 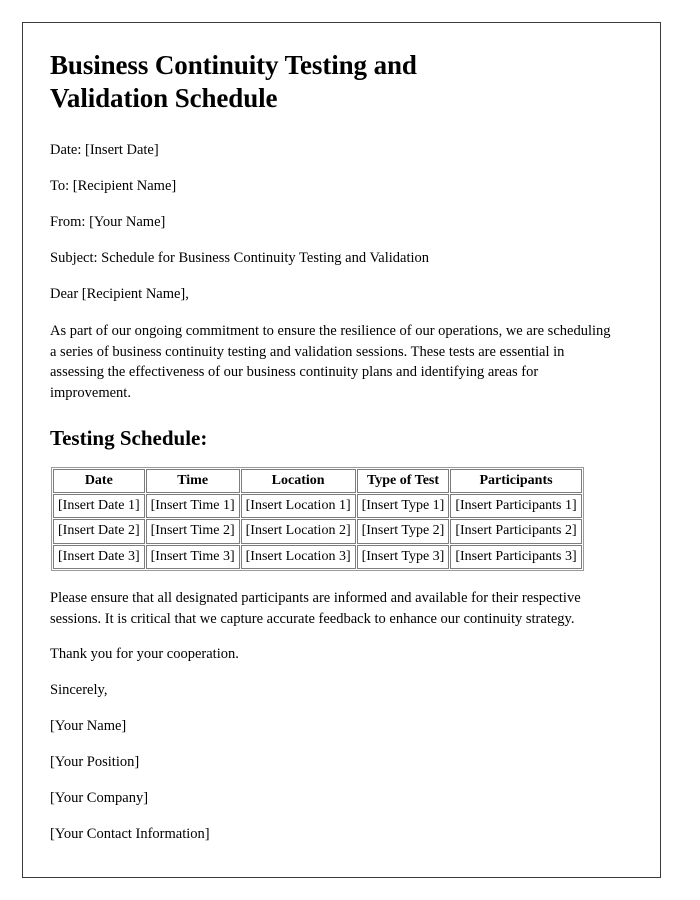 I want to click on cell-location: [Insert Location 2], so click(x=298, y=531).